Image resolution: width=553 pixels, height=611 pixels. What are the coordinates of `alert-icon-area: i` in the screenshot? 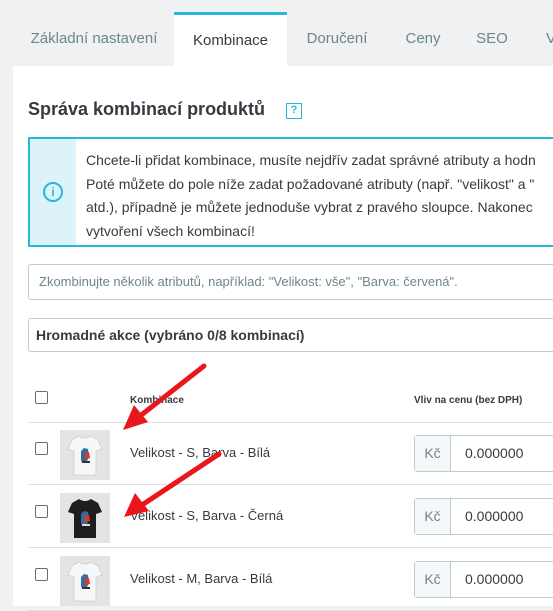 It's located at (53, 192).